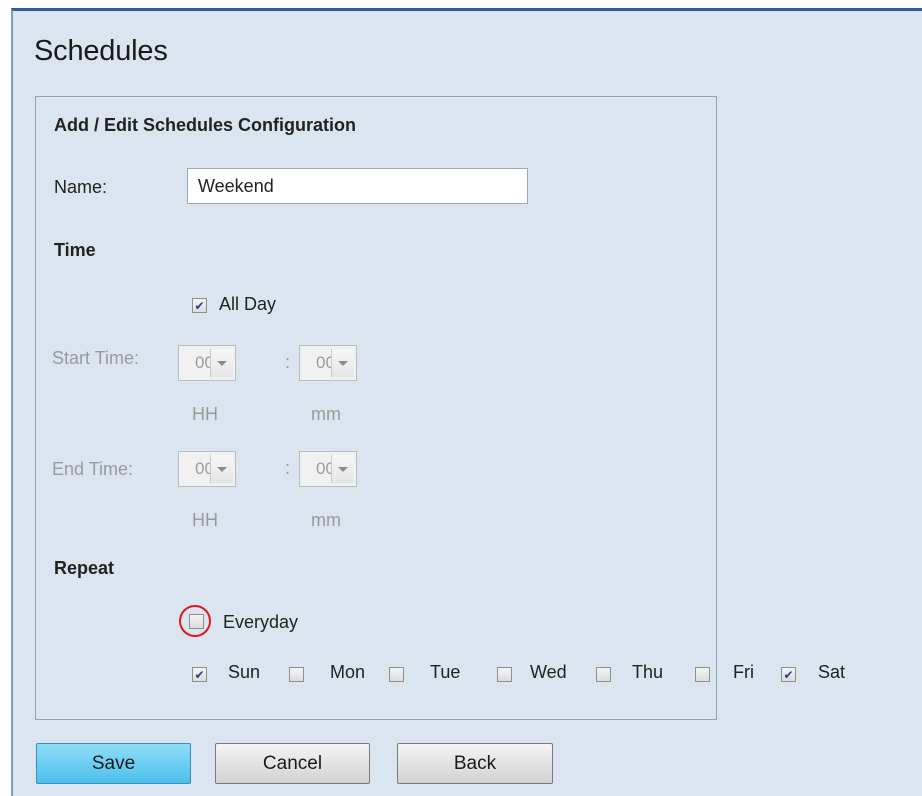 The height and width of the screenshot is (796, 922). I want to click on day-label-fri: Fri, so click(743, 672).